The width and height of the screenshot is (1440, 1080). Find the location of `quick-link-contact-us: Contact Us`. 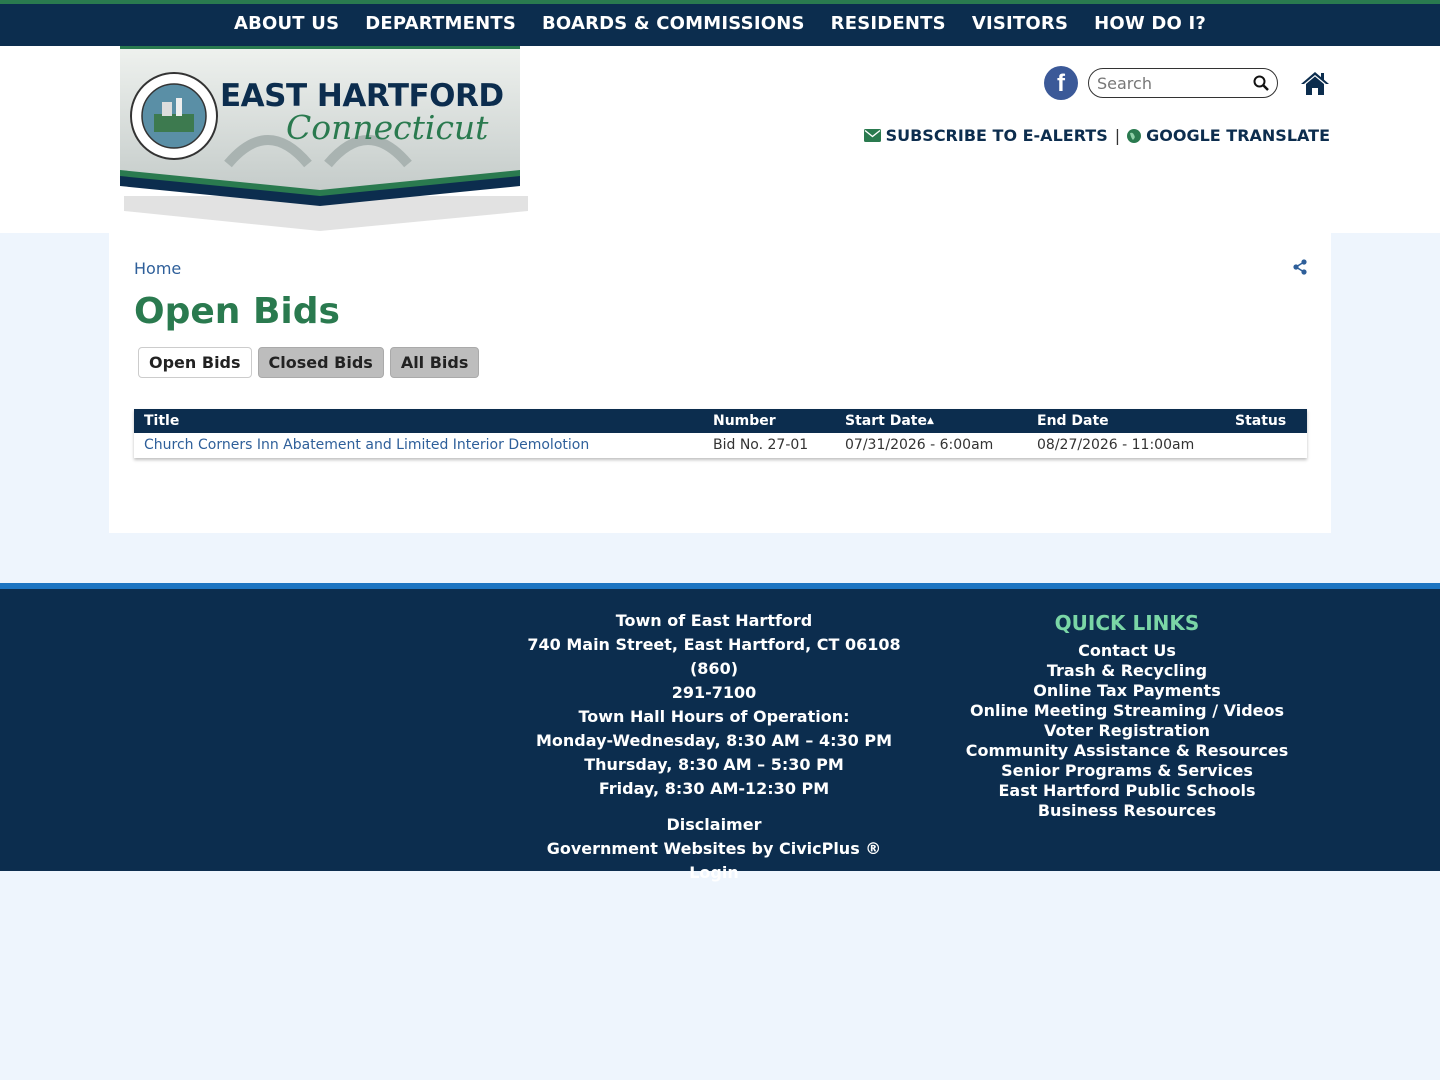

quick-link-contact-us: Contact Us is located at coordinates (1127, 651).